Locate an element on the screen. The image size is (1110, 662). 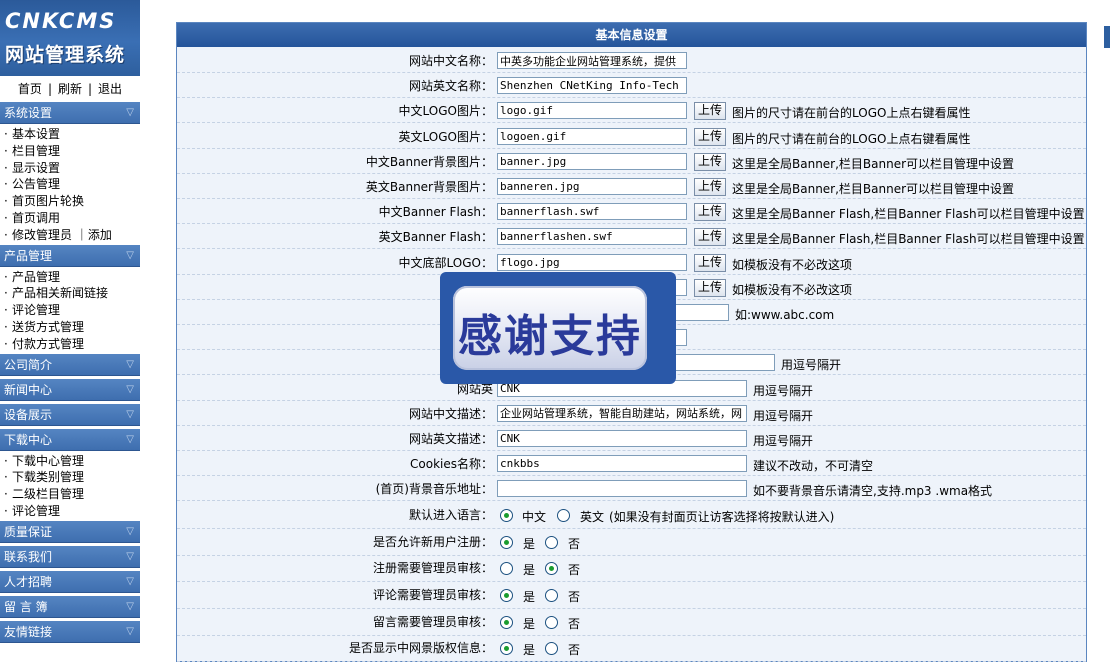
field-label: 英文Banner背景图片： is located at coordinates (429, 187).